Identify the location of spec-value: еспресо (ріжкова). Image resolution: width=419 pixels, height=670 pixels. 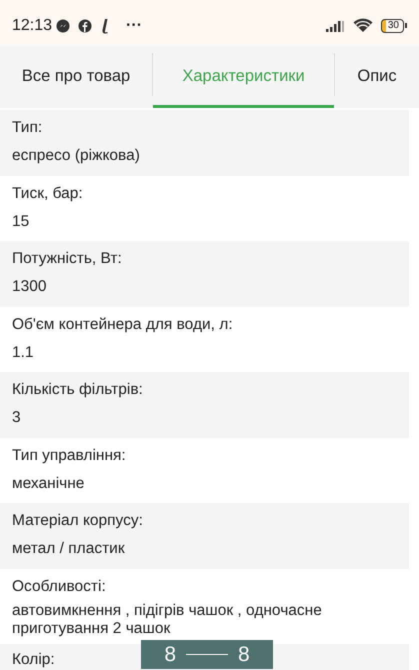
(76, 156).